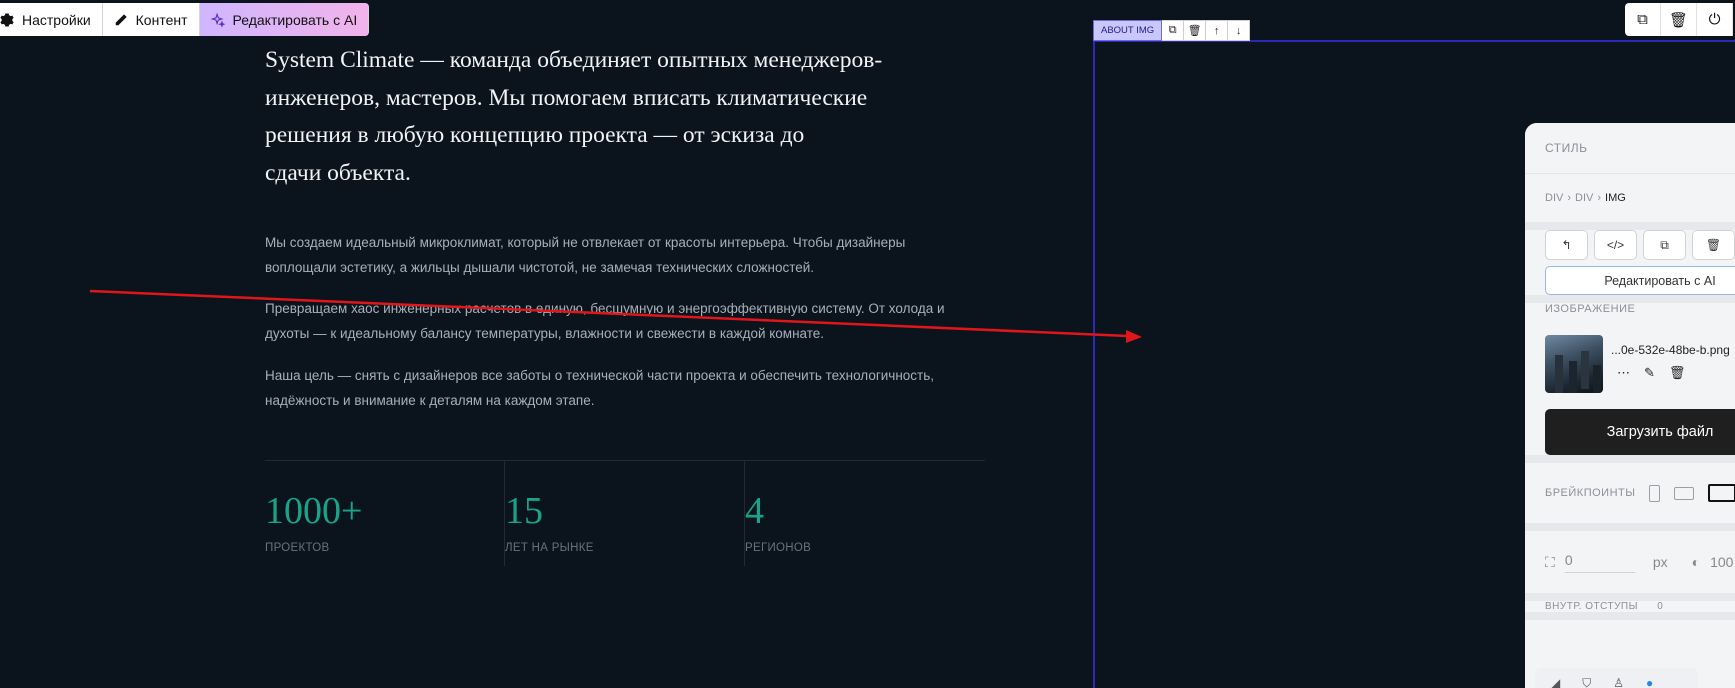 The height and width of the screenshot is (688, 1735). I want to click on radius-input: 0, so click(1599, 562).